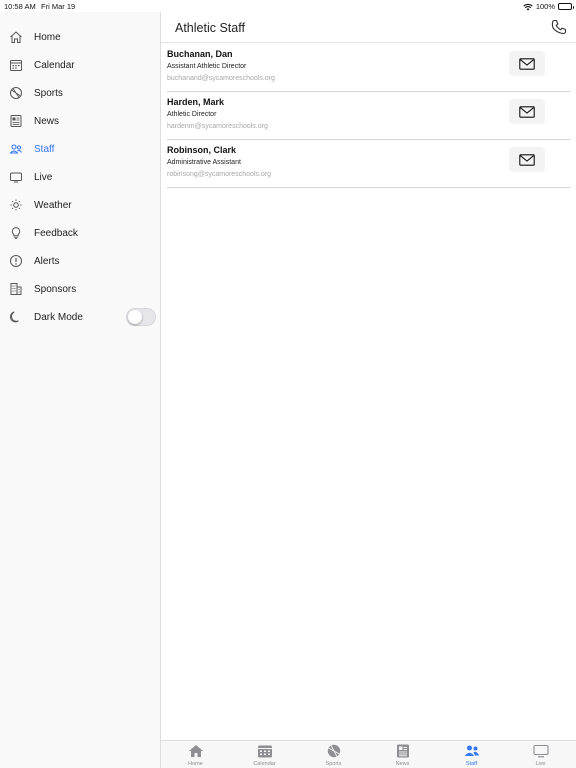 This screenshot has width=576, height=768. Describe the element at coordinates (20, 6) in the screenshot. I see `status-time: 10:58 AM` at that location.